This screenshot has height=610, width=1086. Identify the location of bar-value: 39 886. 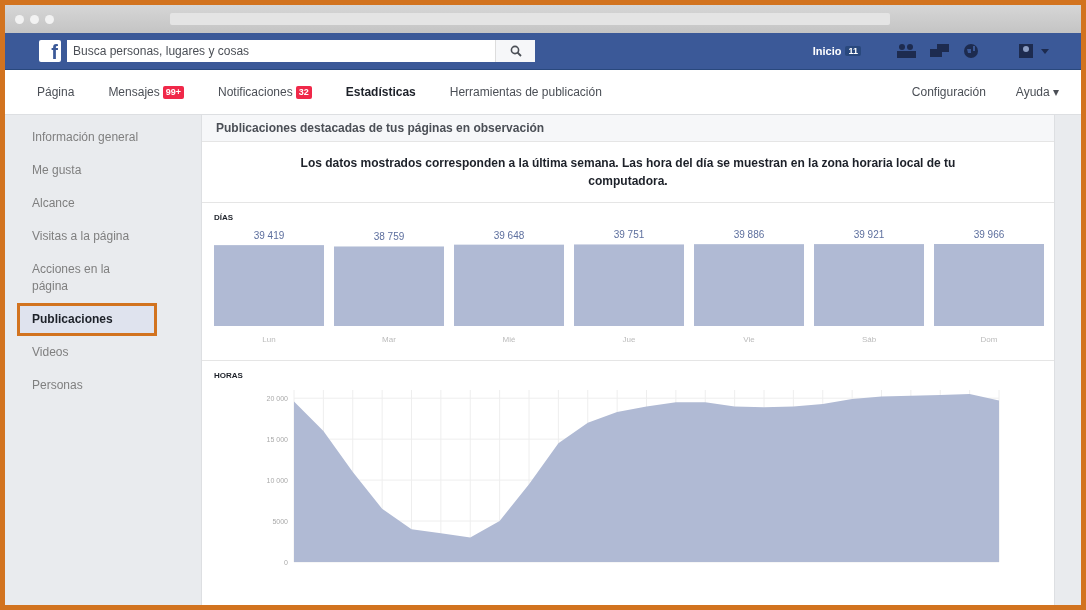
(749, 235).